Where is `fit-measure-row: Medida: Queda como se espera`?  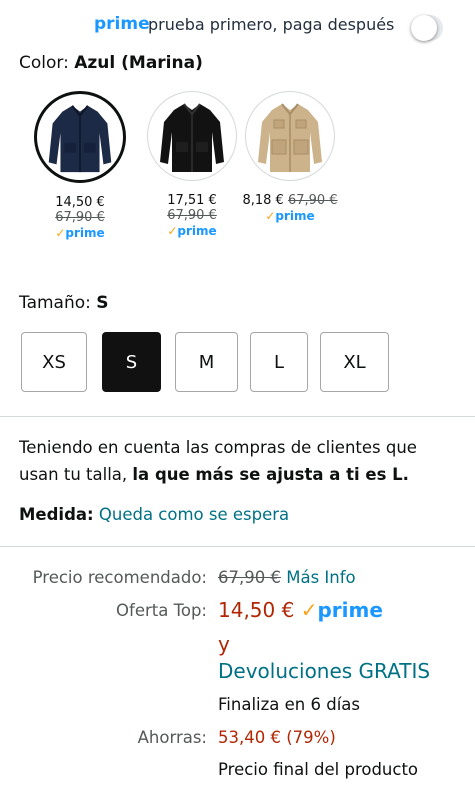
fit-measure-row: Medida: Queda como se espera is located at coordinates (154, 514).